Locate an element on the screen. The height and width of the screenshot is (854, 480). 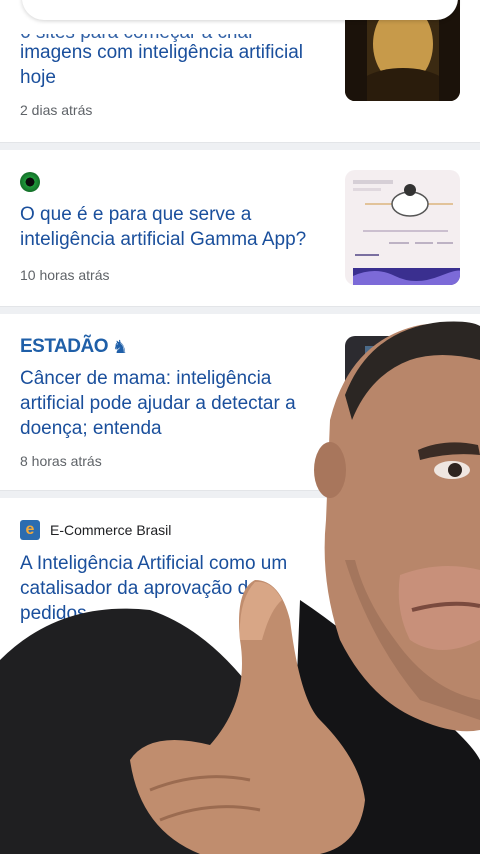
horse-logo-icon: ♞ is located at coordinates (120, 346).